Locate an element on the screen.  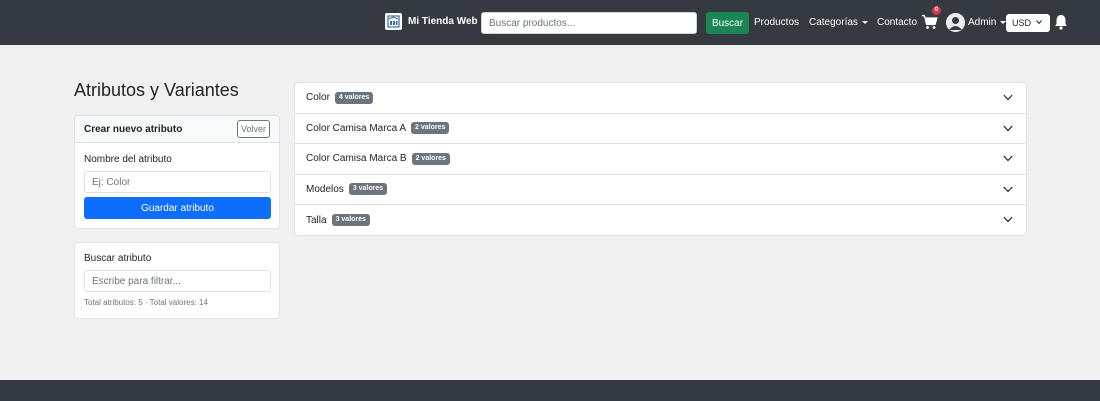
admin-label: Admin is located at coordinates (982, 22).